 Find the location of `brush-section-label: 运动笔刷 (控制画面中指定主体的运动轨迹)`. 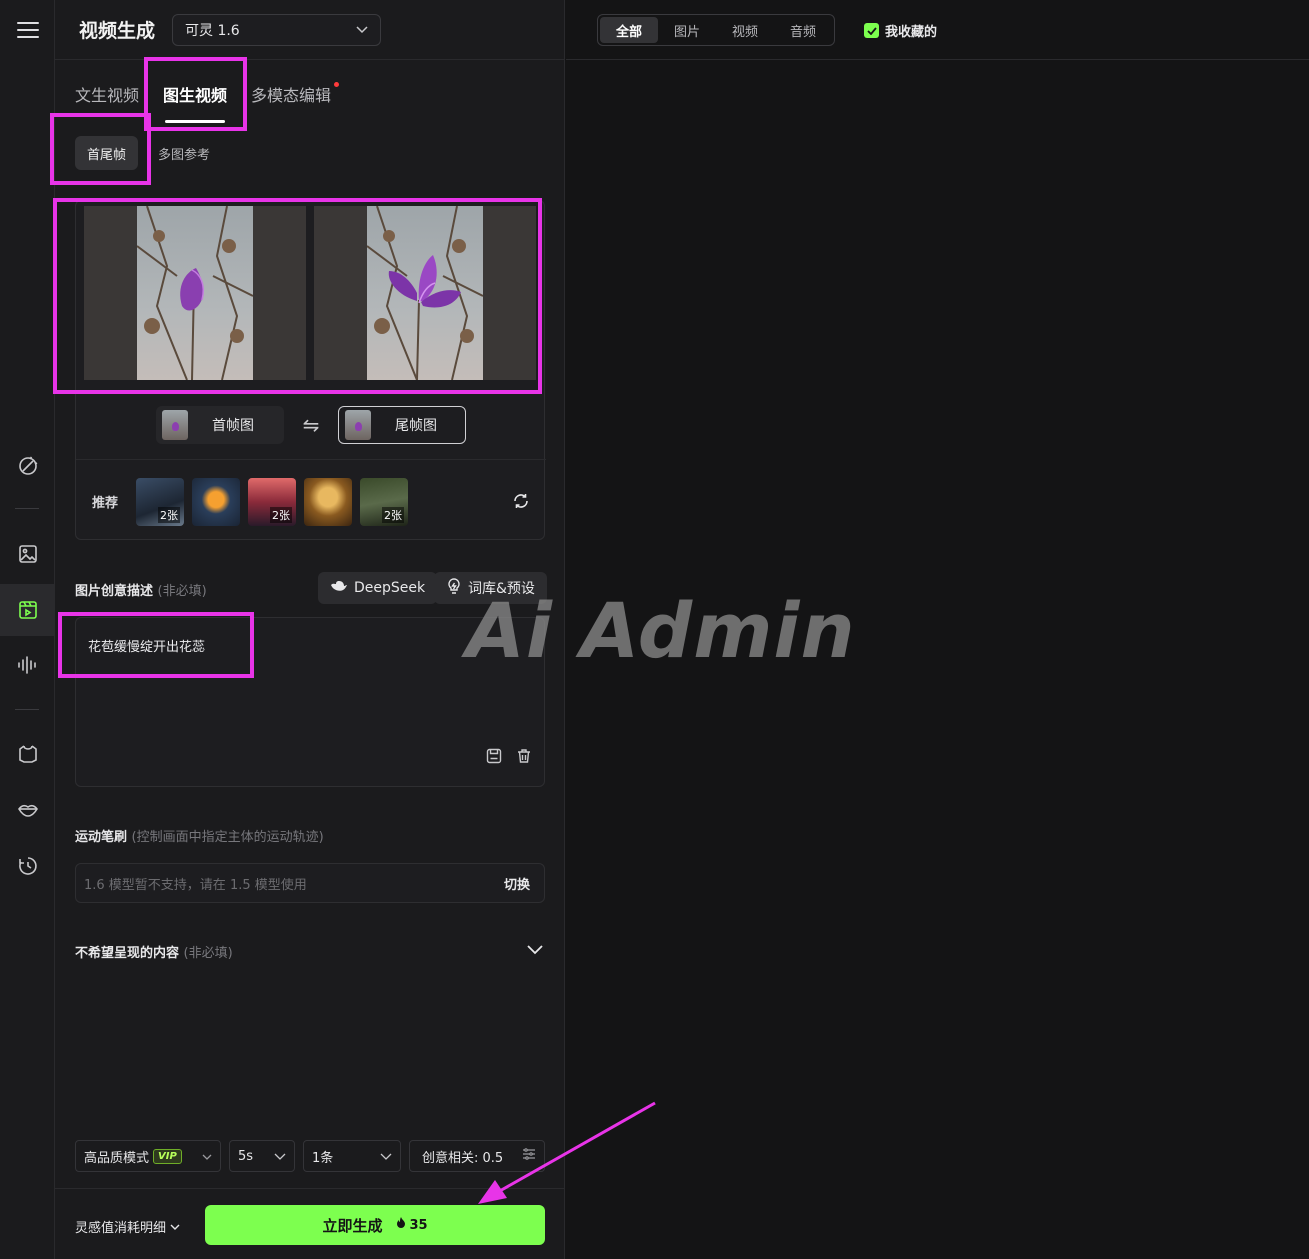

brush-section-label: 运动笔刷 (控制画面中指定主体的运动轨迹) is located at coordinates (199, 835).